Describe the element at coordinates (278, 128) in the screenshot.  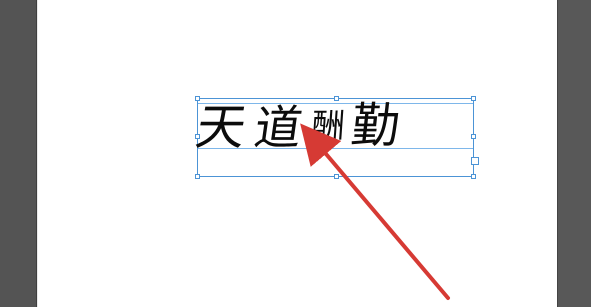
I see `calligraphy-character: 道` at that location.